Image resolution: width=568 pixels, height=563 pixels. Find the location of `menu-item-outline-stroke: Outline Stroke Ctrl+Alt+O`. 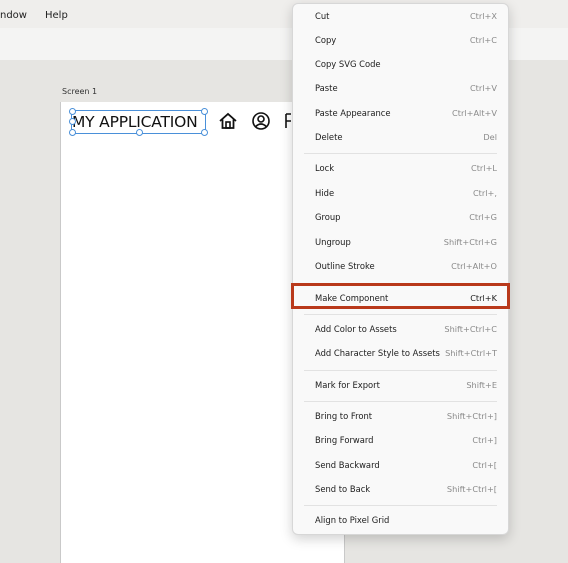

menu-item-outline-stroke: Outline Stroke Ctrl+Alt+O is located at coordinates (400, 266).